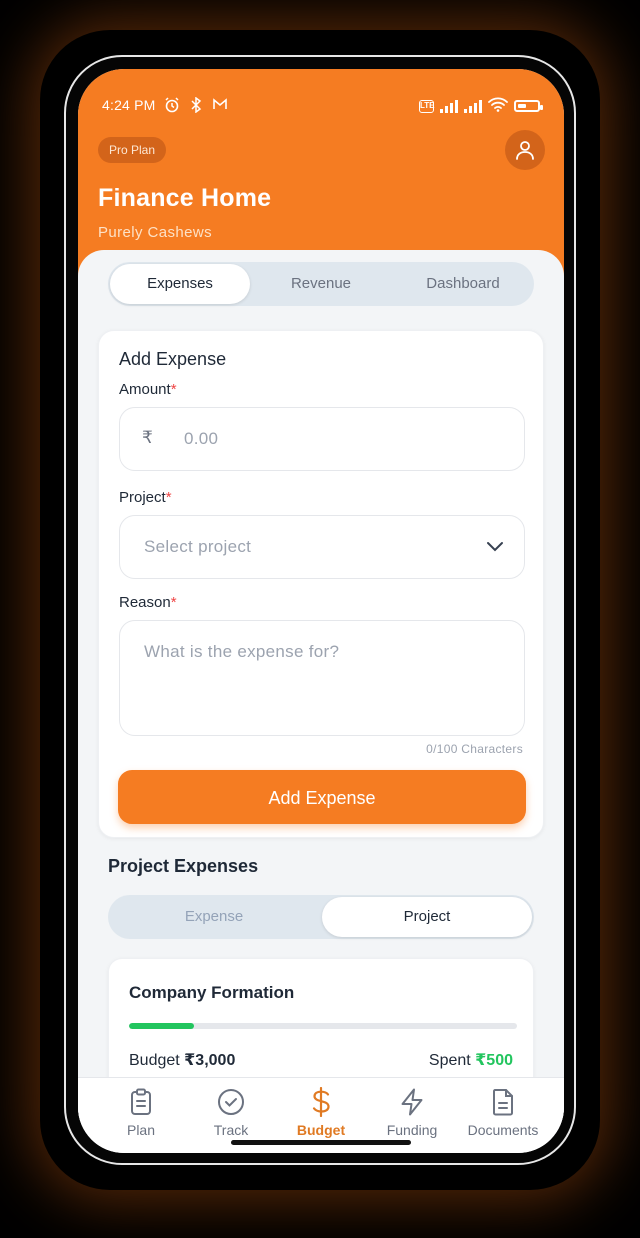  I want to click on company-name: Purely Cashews, so click(155, 232).